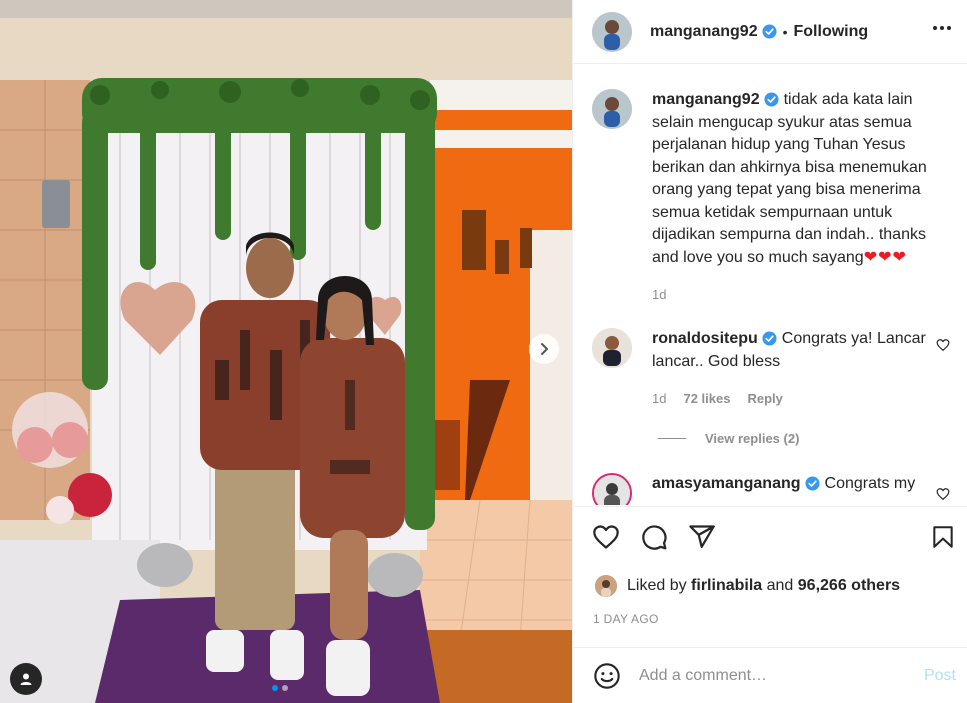 This screenshot has width=967, height=703. I want to click on post-header: manganang92 • Following, so click(770, 32).